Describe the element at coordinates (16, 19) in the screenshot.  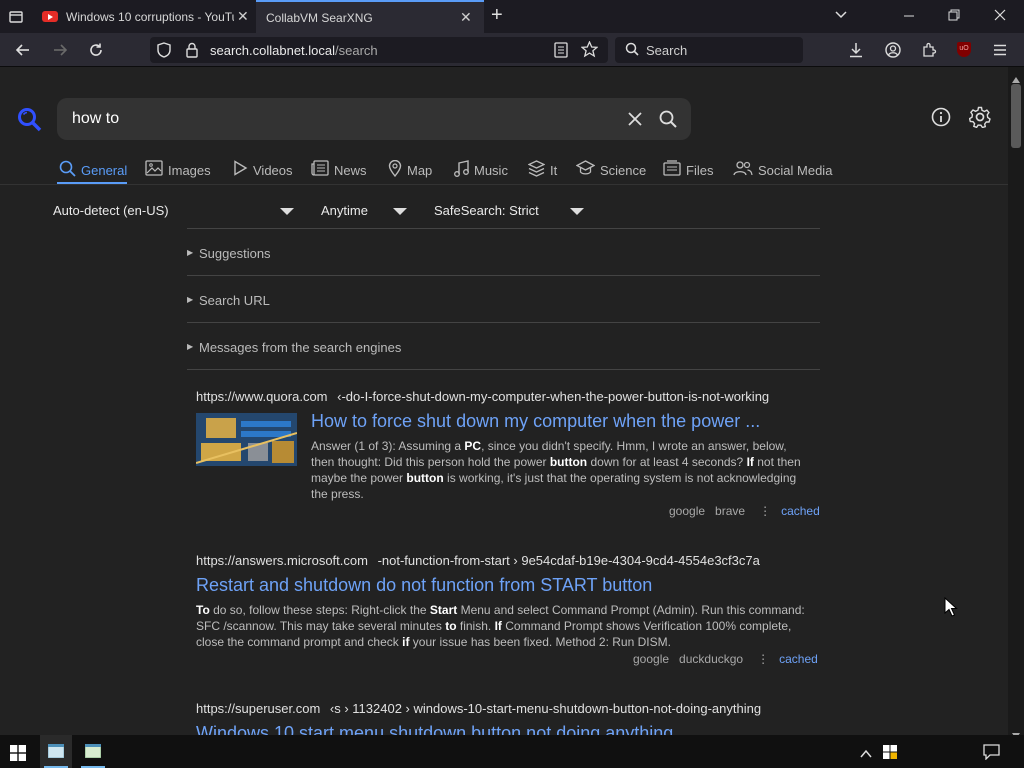
I see `tab-list-icon` at that location.